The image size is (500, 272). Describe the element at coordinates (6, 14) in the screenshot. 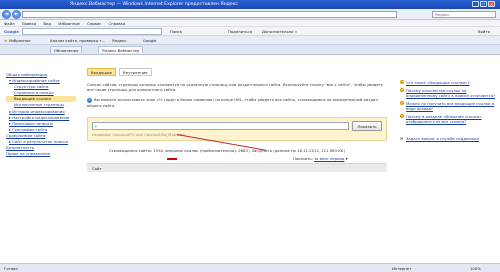

I see `back-button: ◄` at that location.